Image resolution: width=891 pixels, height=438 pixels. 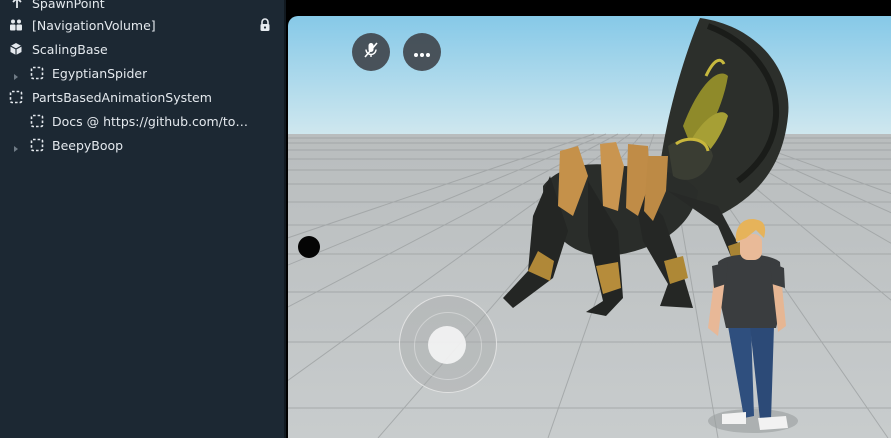 I want to click on hierarchy-item-label: ScalingBase, so click(x=70, y=49).